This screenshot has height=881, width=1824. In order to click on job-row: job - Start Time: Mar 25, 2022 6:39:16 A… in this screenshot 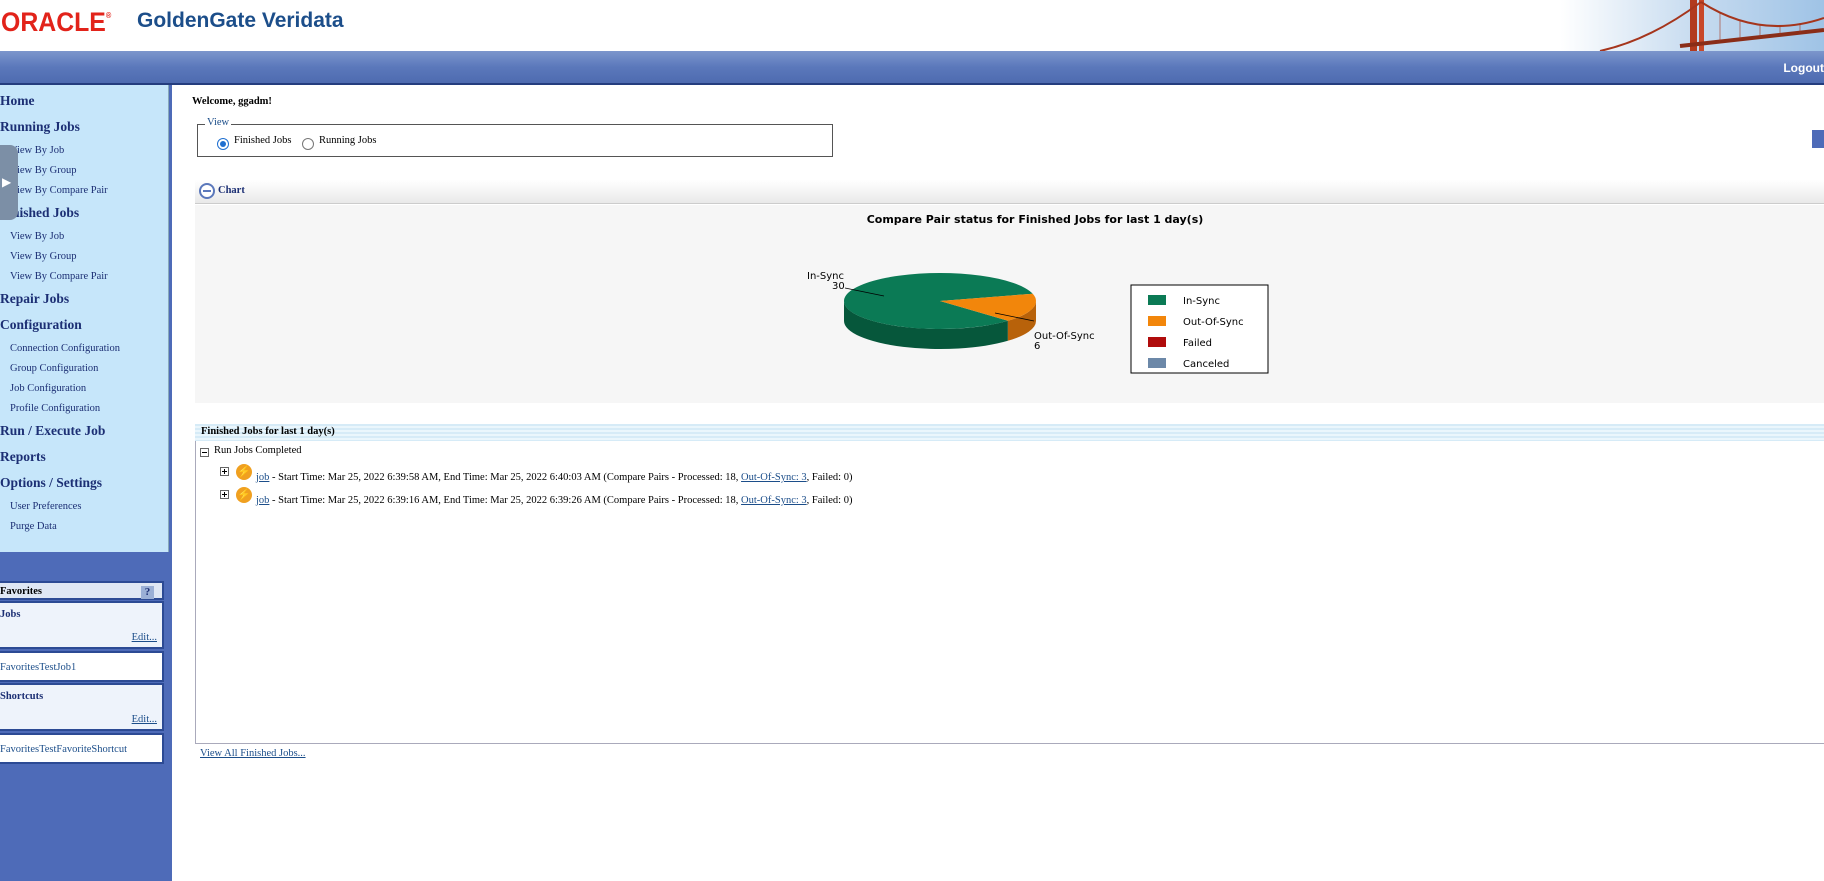, I will do `click(554, 500)`.